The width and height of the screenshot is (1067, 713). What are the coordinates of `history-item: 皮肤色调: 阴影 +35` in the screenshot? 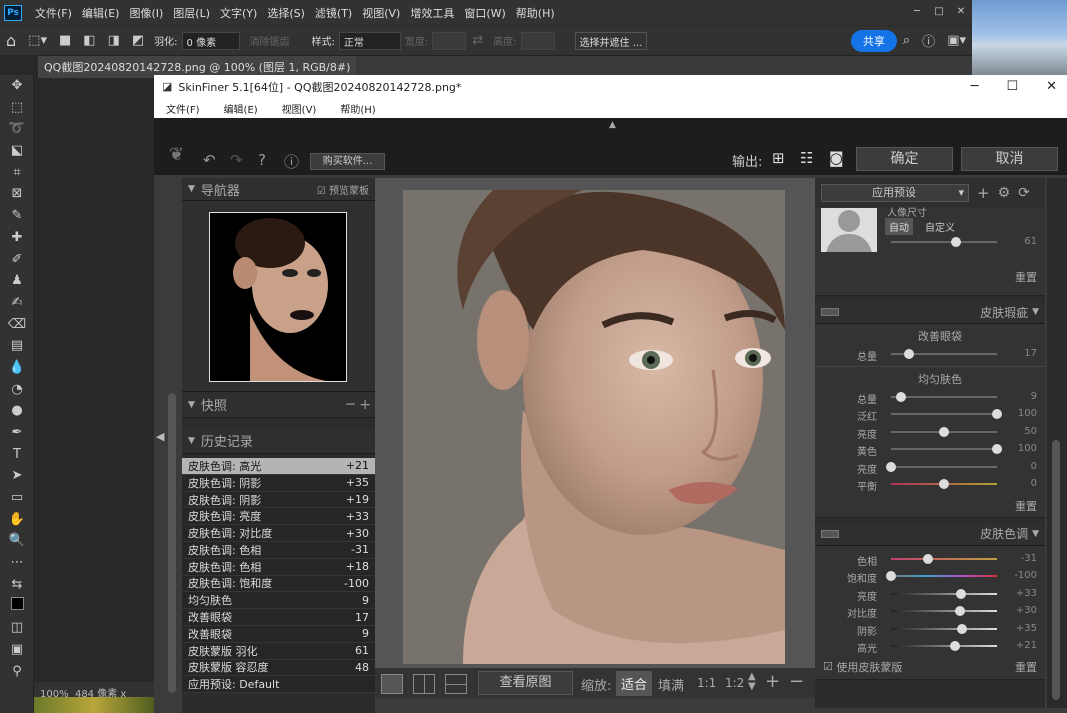 It's located at (278, 483).